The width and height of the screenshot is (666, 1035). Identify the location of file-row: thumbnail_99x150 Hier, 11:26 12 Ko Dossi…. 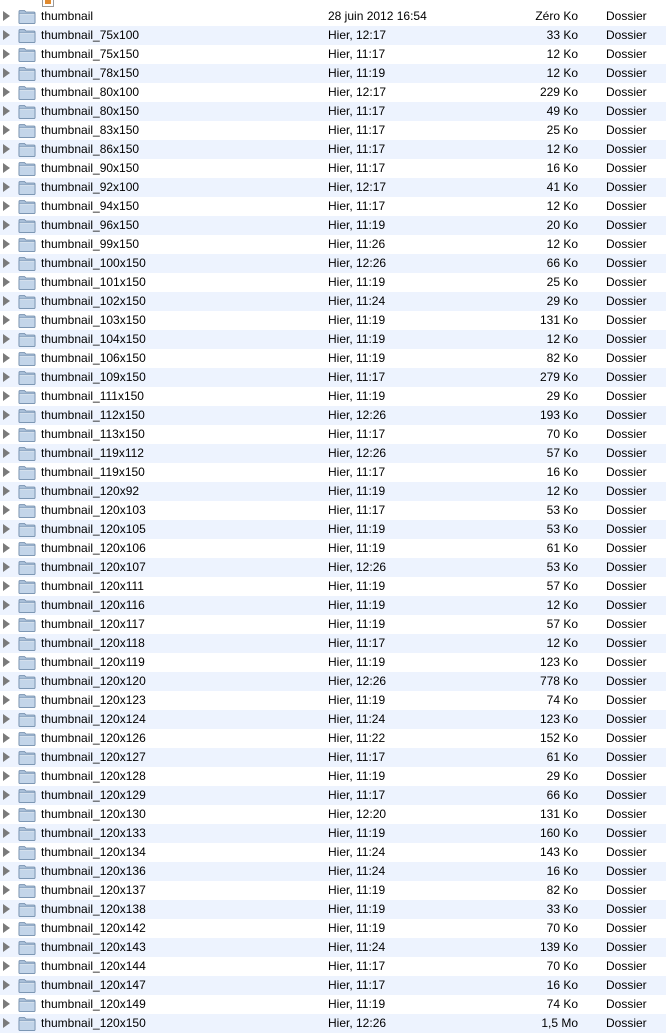
(333, 244).